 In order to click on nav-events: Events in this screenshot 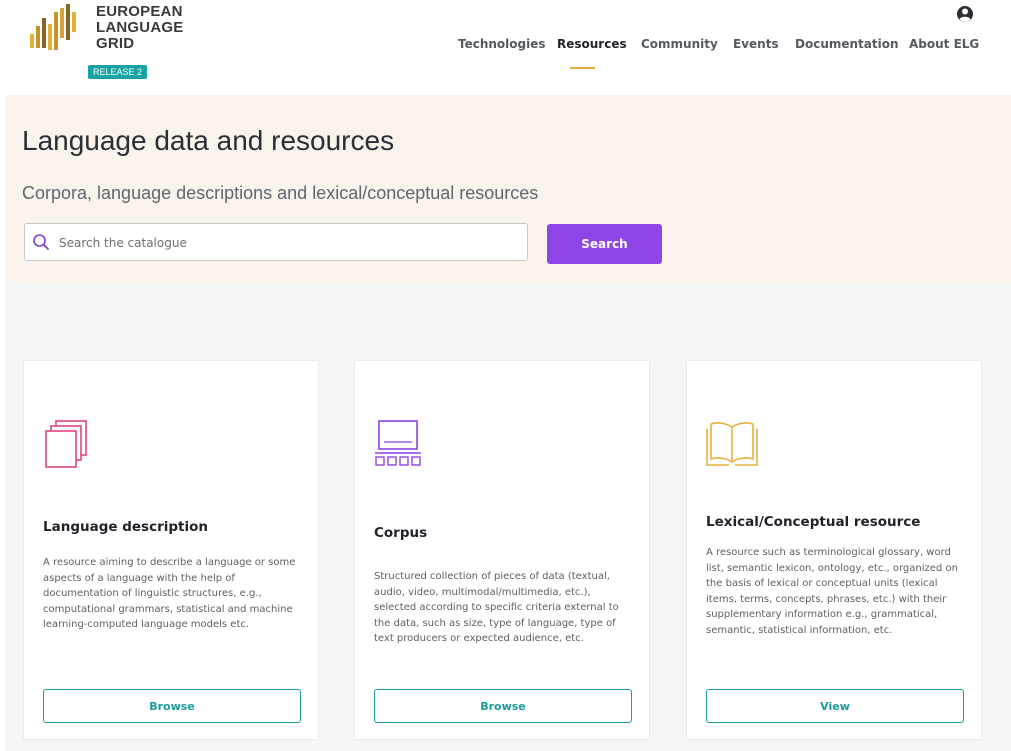, I will do `click(756, 44)`.